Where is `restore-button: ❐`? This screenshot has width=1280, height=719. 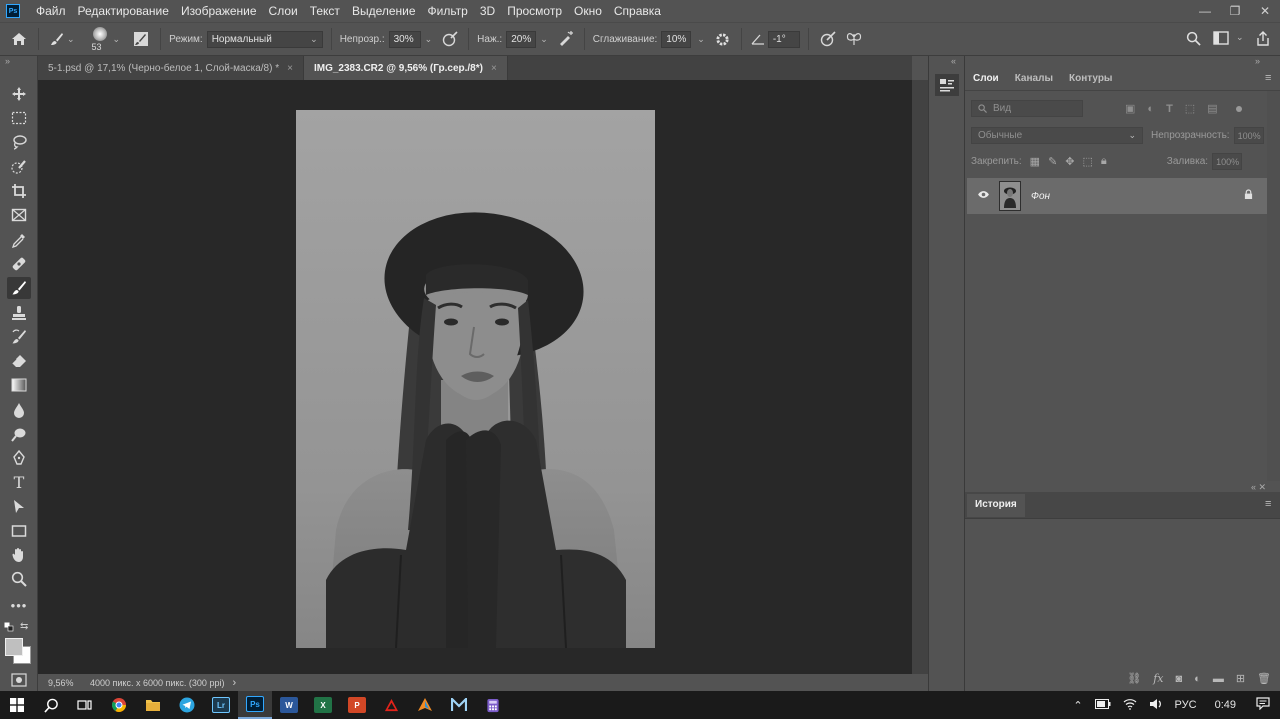
restore-button: ❐ is located at coordinates (1235, 11).